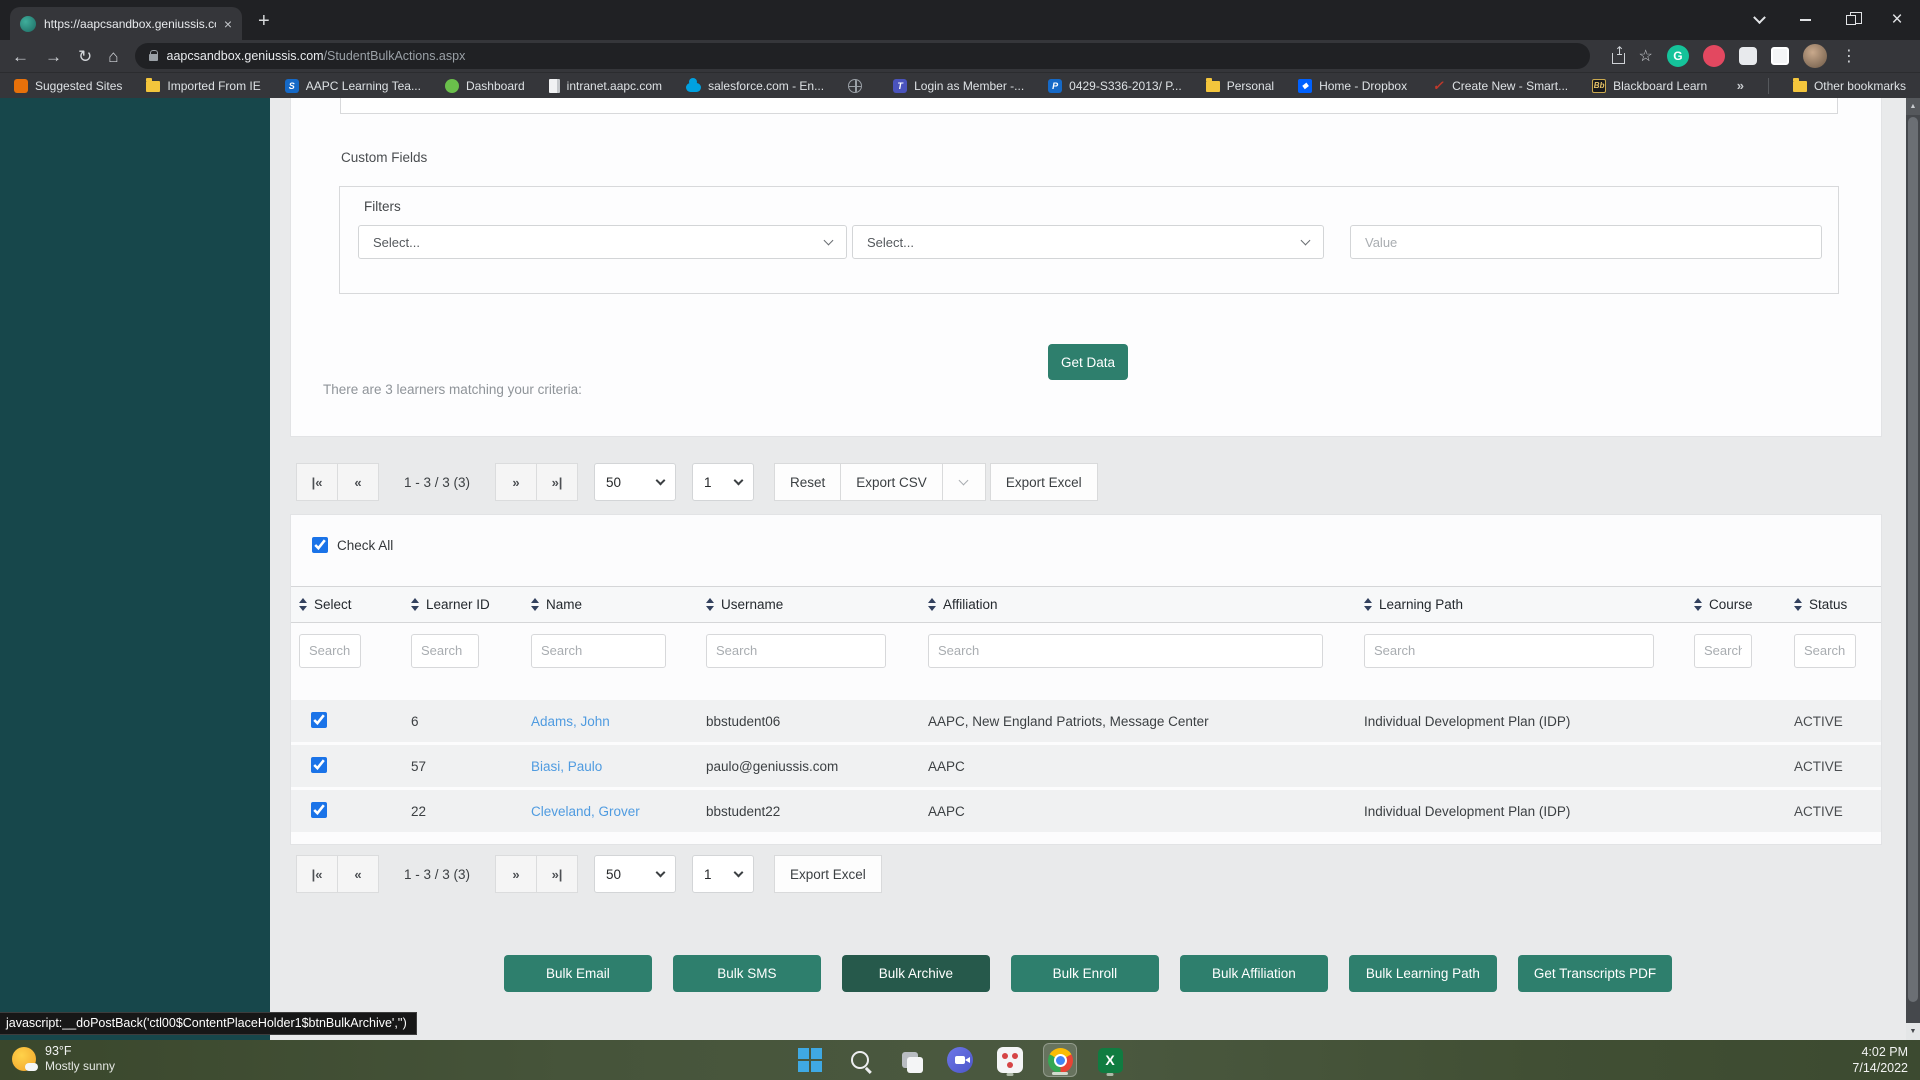 The image size is (1920, 1080). What do you see at coordinates (817, 604) in the screenshot?
I see `column-header-username: Username` at bounding box center [817, 604].